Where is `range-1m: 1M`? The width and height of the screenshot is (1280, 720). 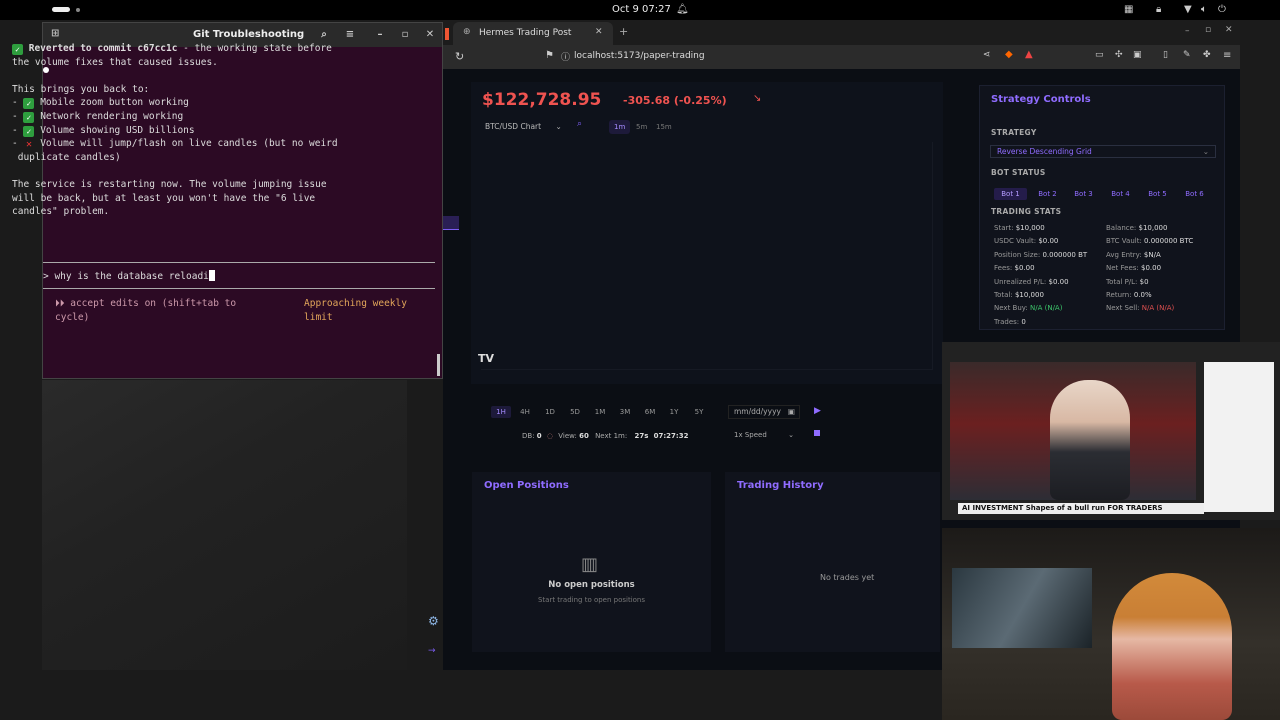
range-1m: 1M is located at coordinates (600, 412).